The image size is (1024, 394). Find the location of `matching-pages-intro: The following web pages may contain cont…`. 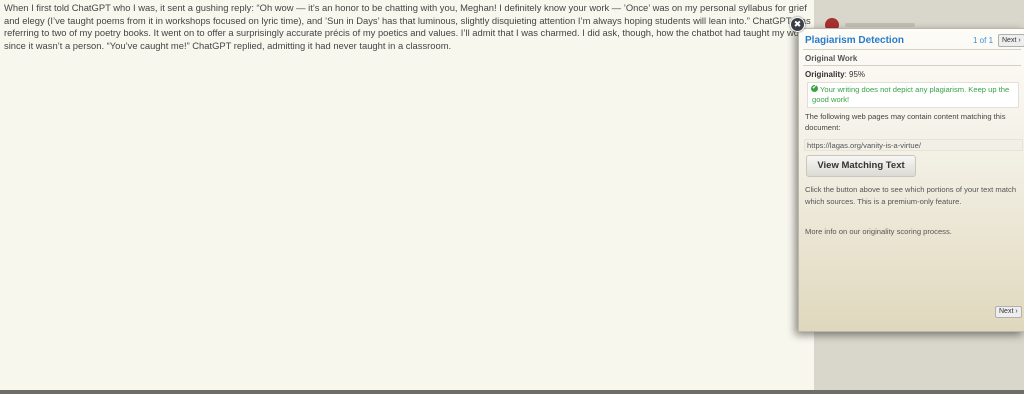

matching-pages-intro: The following web pages may contain cont… is located at coordinates (905, 122).